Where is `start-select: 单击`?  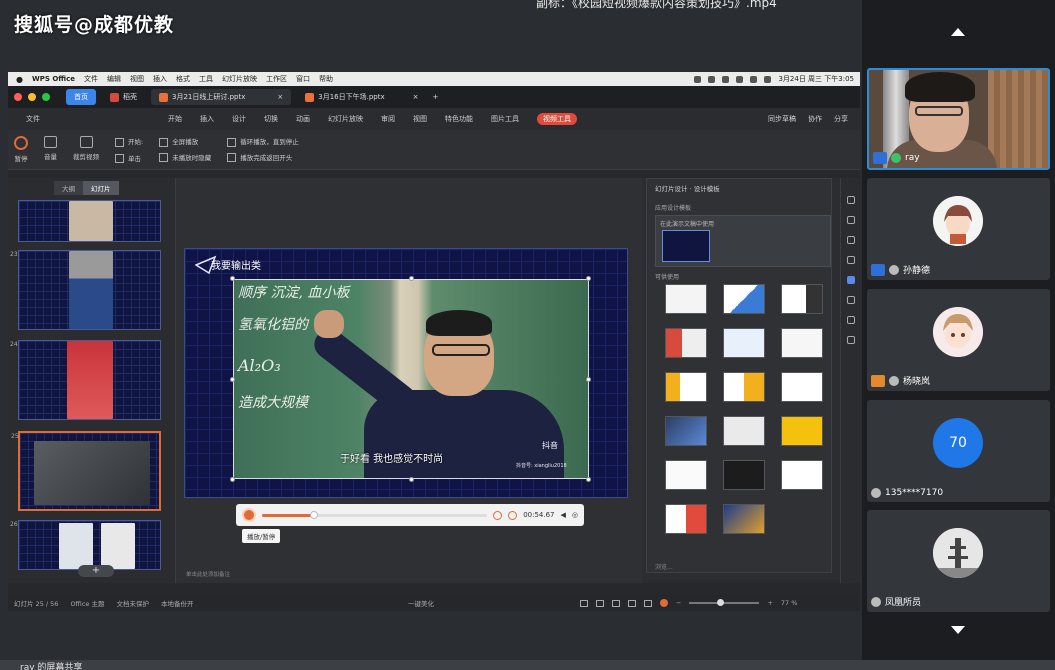 start-select: 单击 is located at coordinates (129, 158).